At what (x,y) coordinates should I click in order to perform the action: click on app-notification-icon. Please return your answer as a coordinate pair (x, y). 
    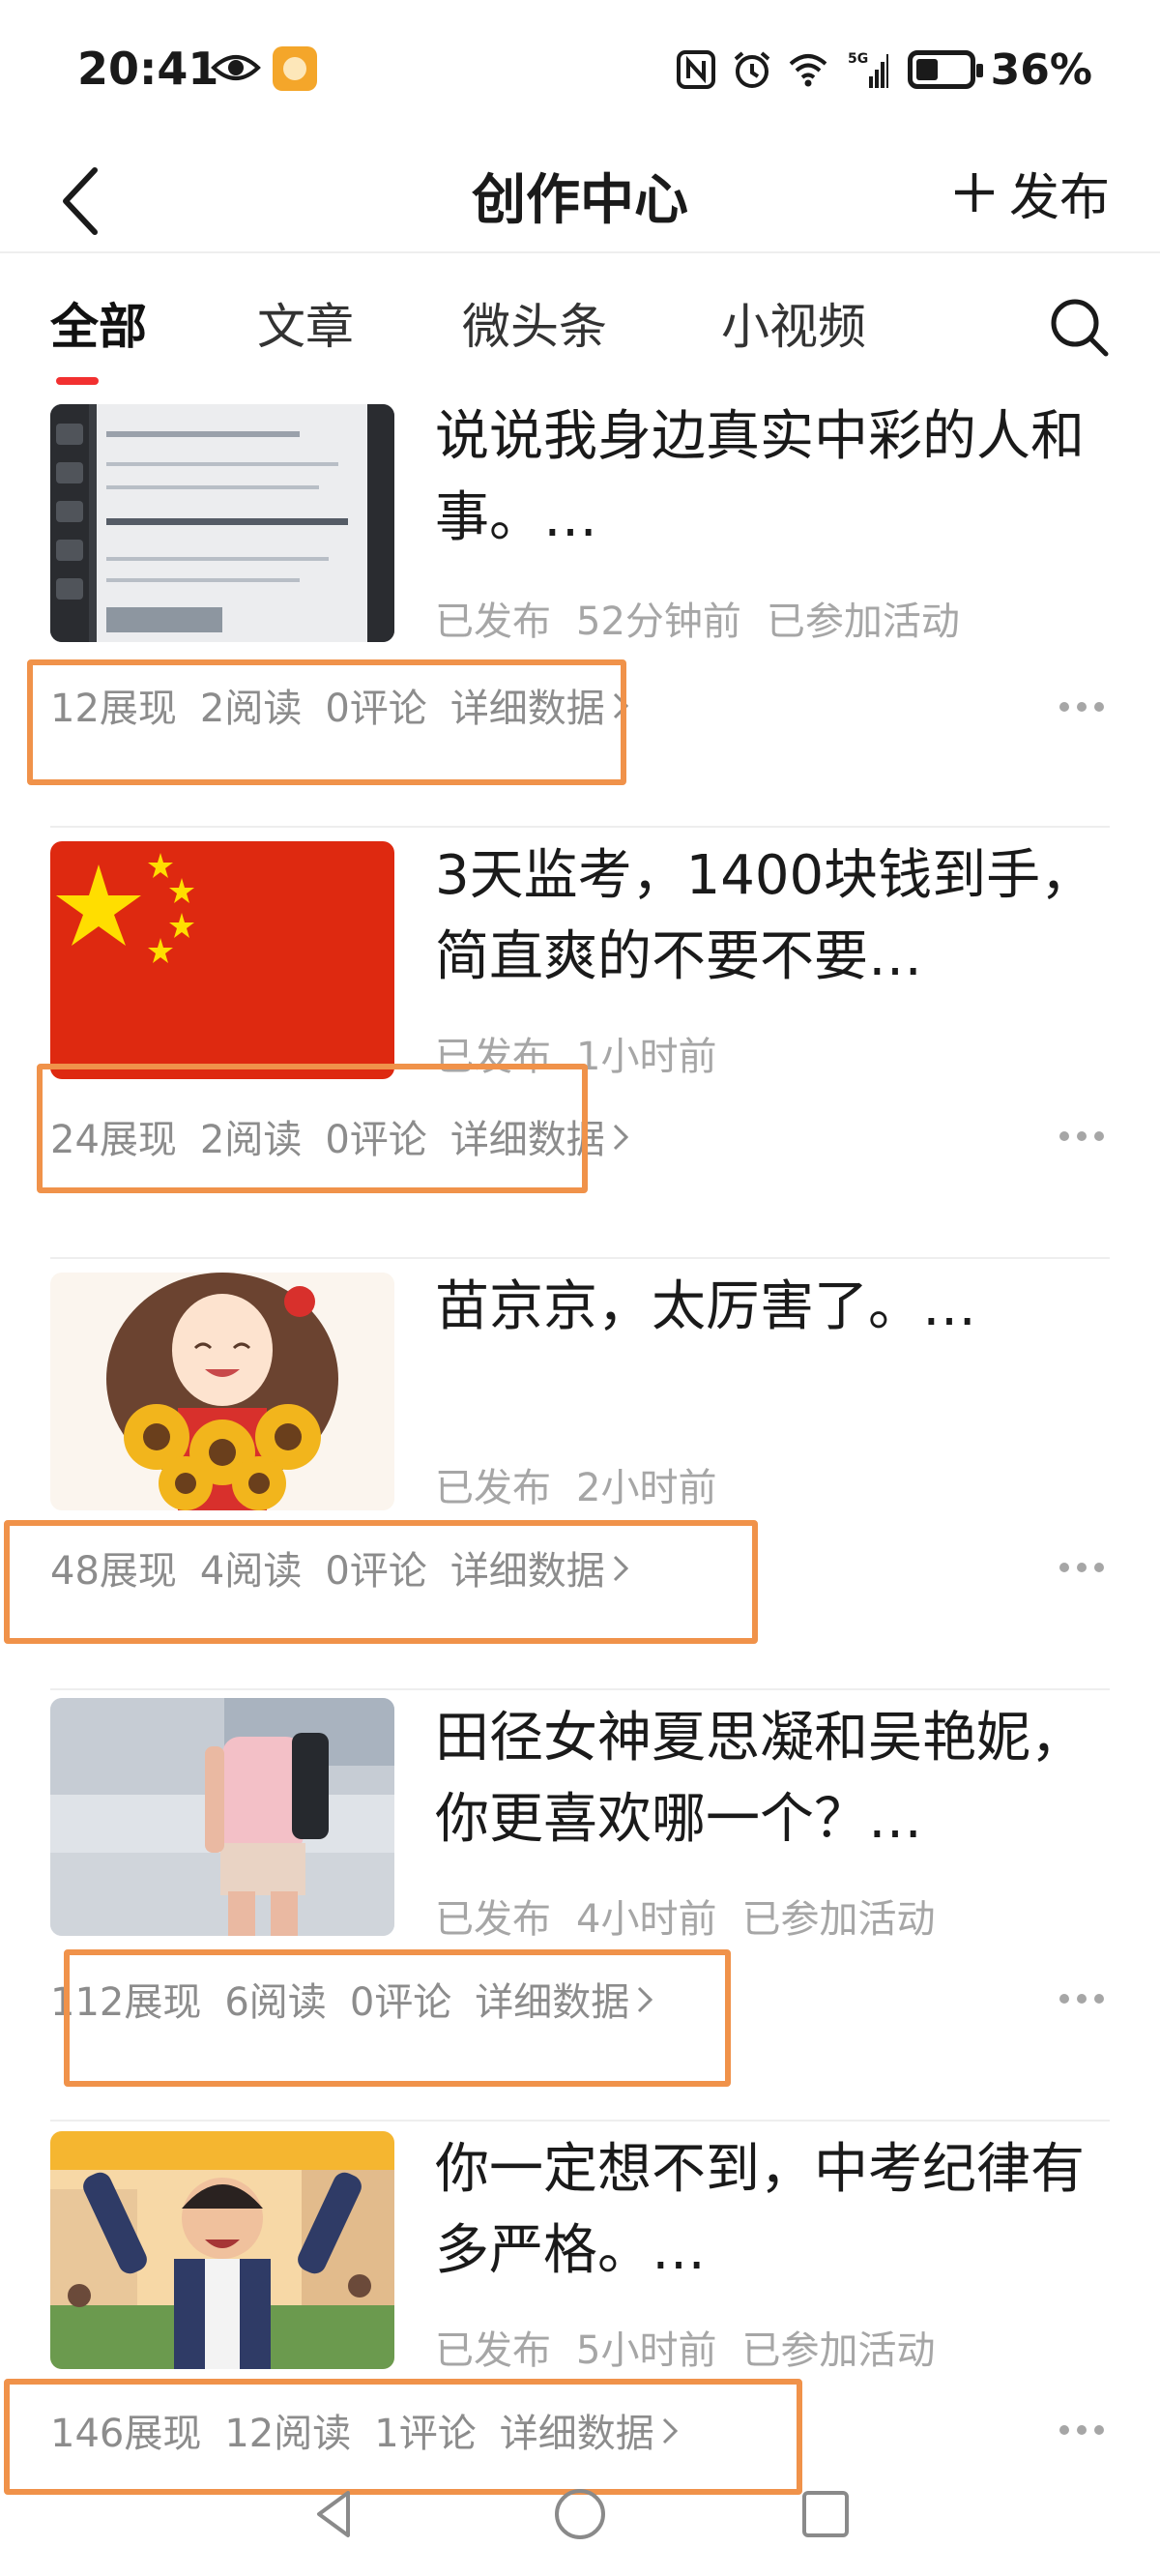
    Looking at the image, I should click on (295, 68).